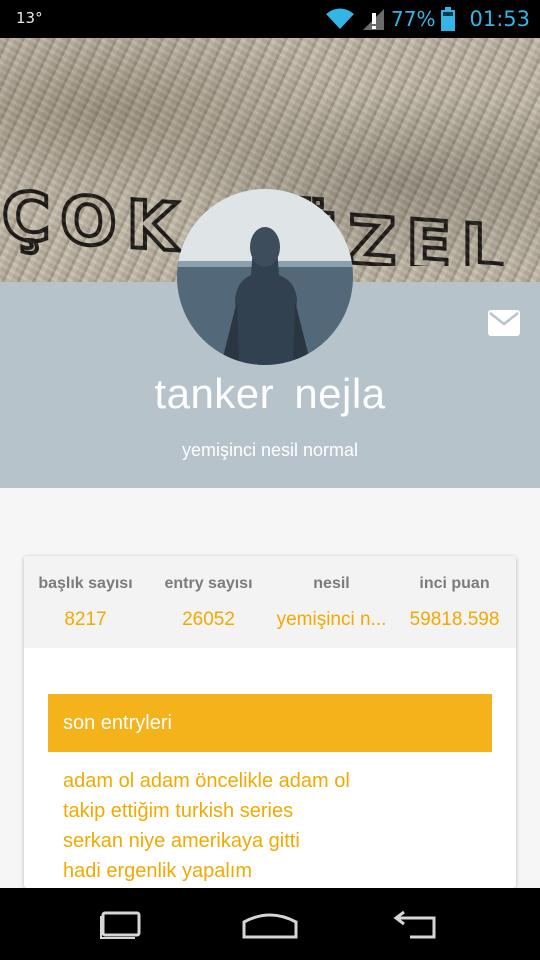  I want to click on user-name: tanker nejla, so click(270, 393).